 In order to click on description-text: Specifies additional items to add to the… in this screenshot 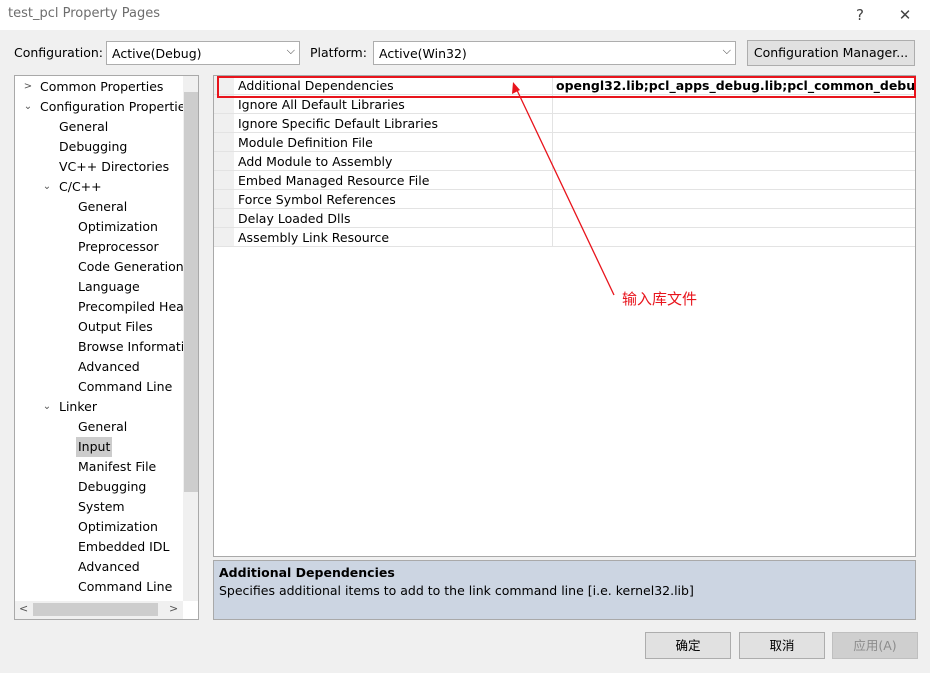, I will do `click(456, 590)`.